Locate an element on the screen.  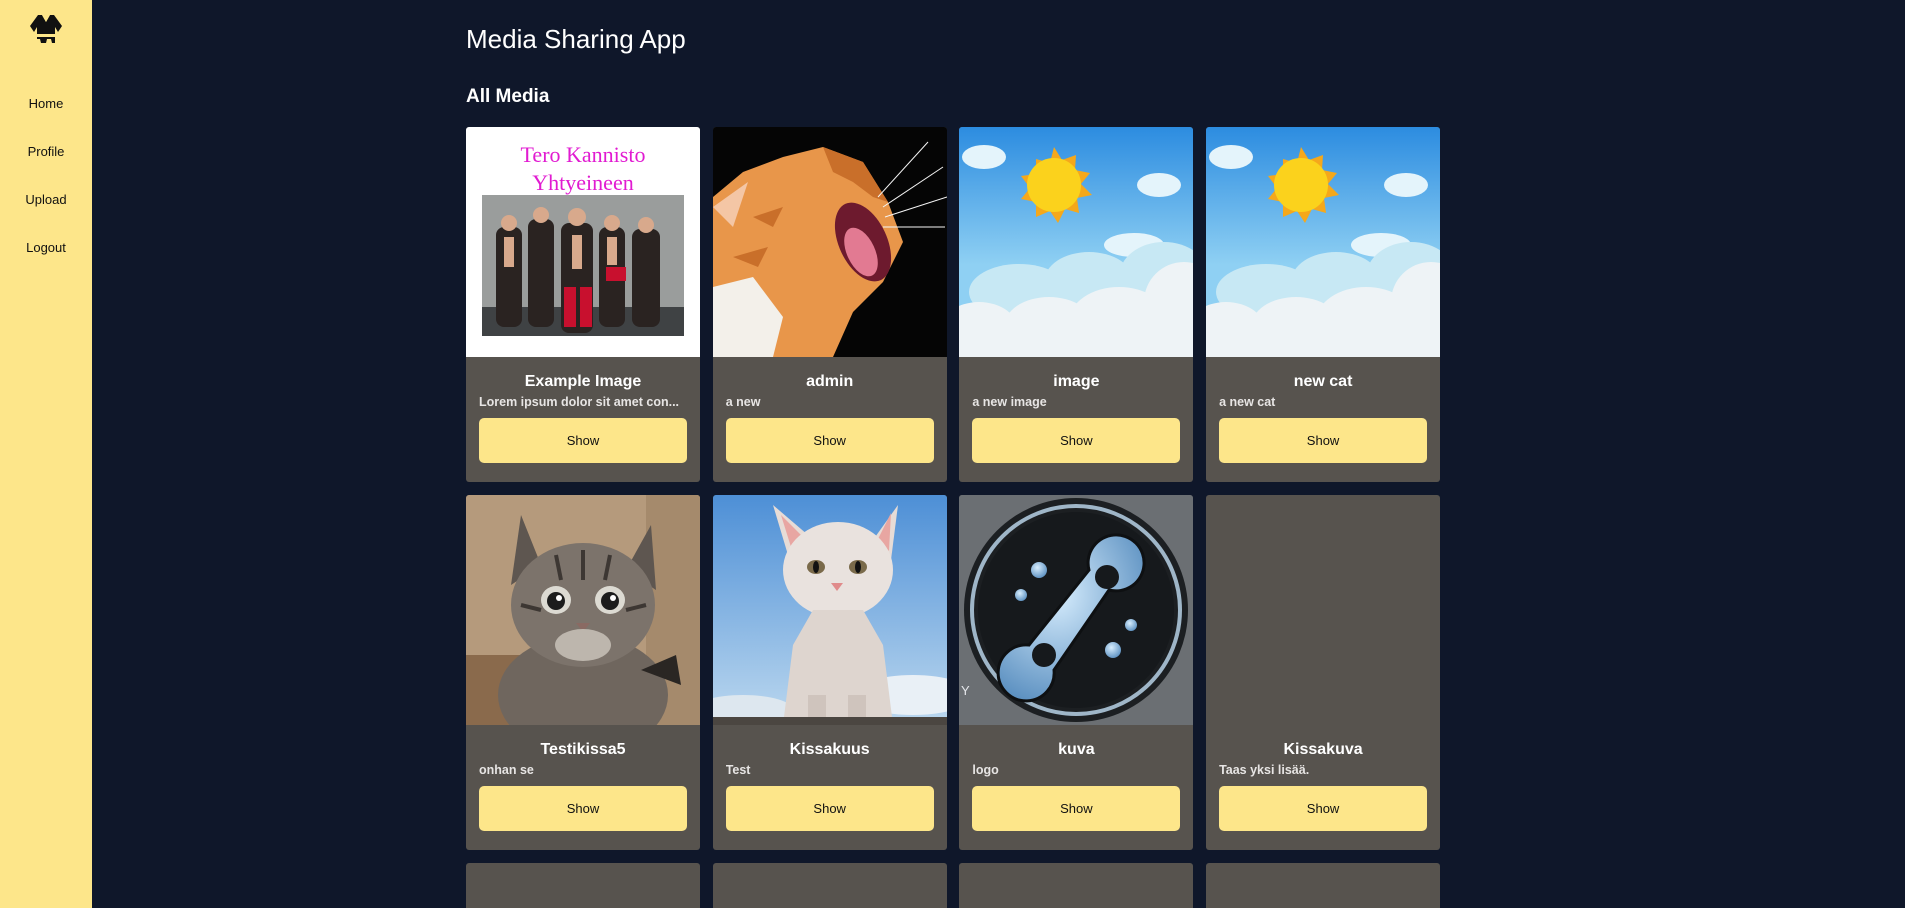
media-card: admin a new Show is located at coordinates (829, 304).